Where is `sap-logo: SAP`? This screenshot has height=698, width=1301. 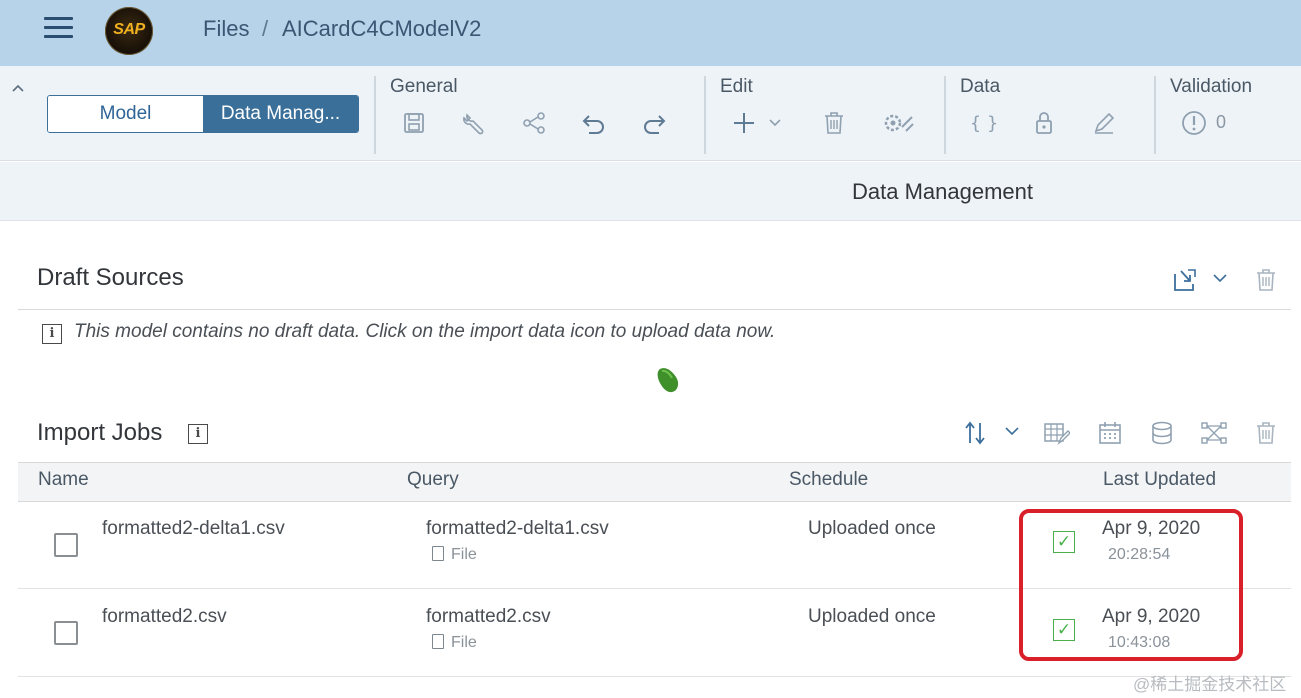
sap-logo: SAP is located at coordinates (129, 31).